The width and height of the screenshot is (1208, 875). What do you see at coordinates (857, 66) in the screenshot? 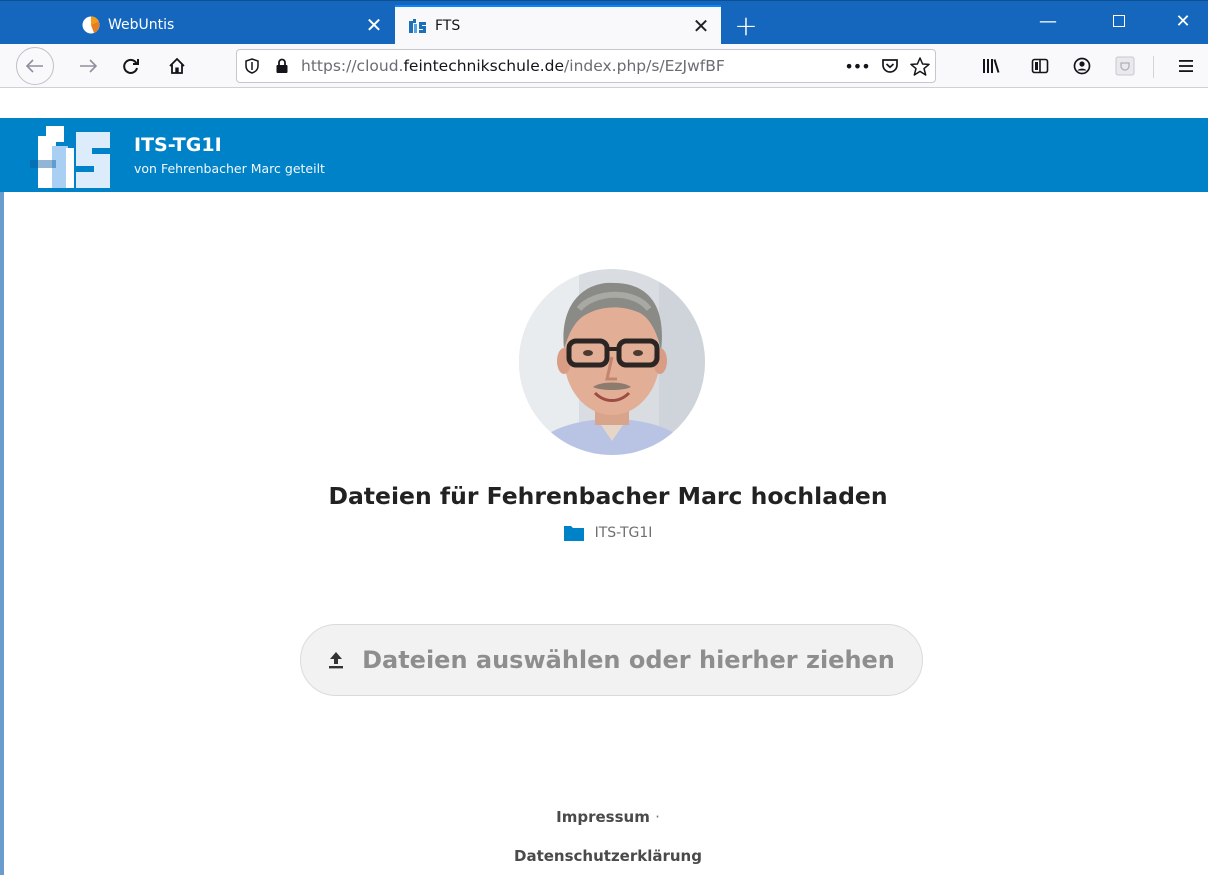
I see `page-actions-more-button: •••` at bounding box center [857, 66].